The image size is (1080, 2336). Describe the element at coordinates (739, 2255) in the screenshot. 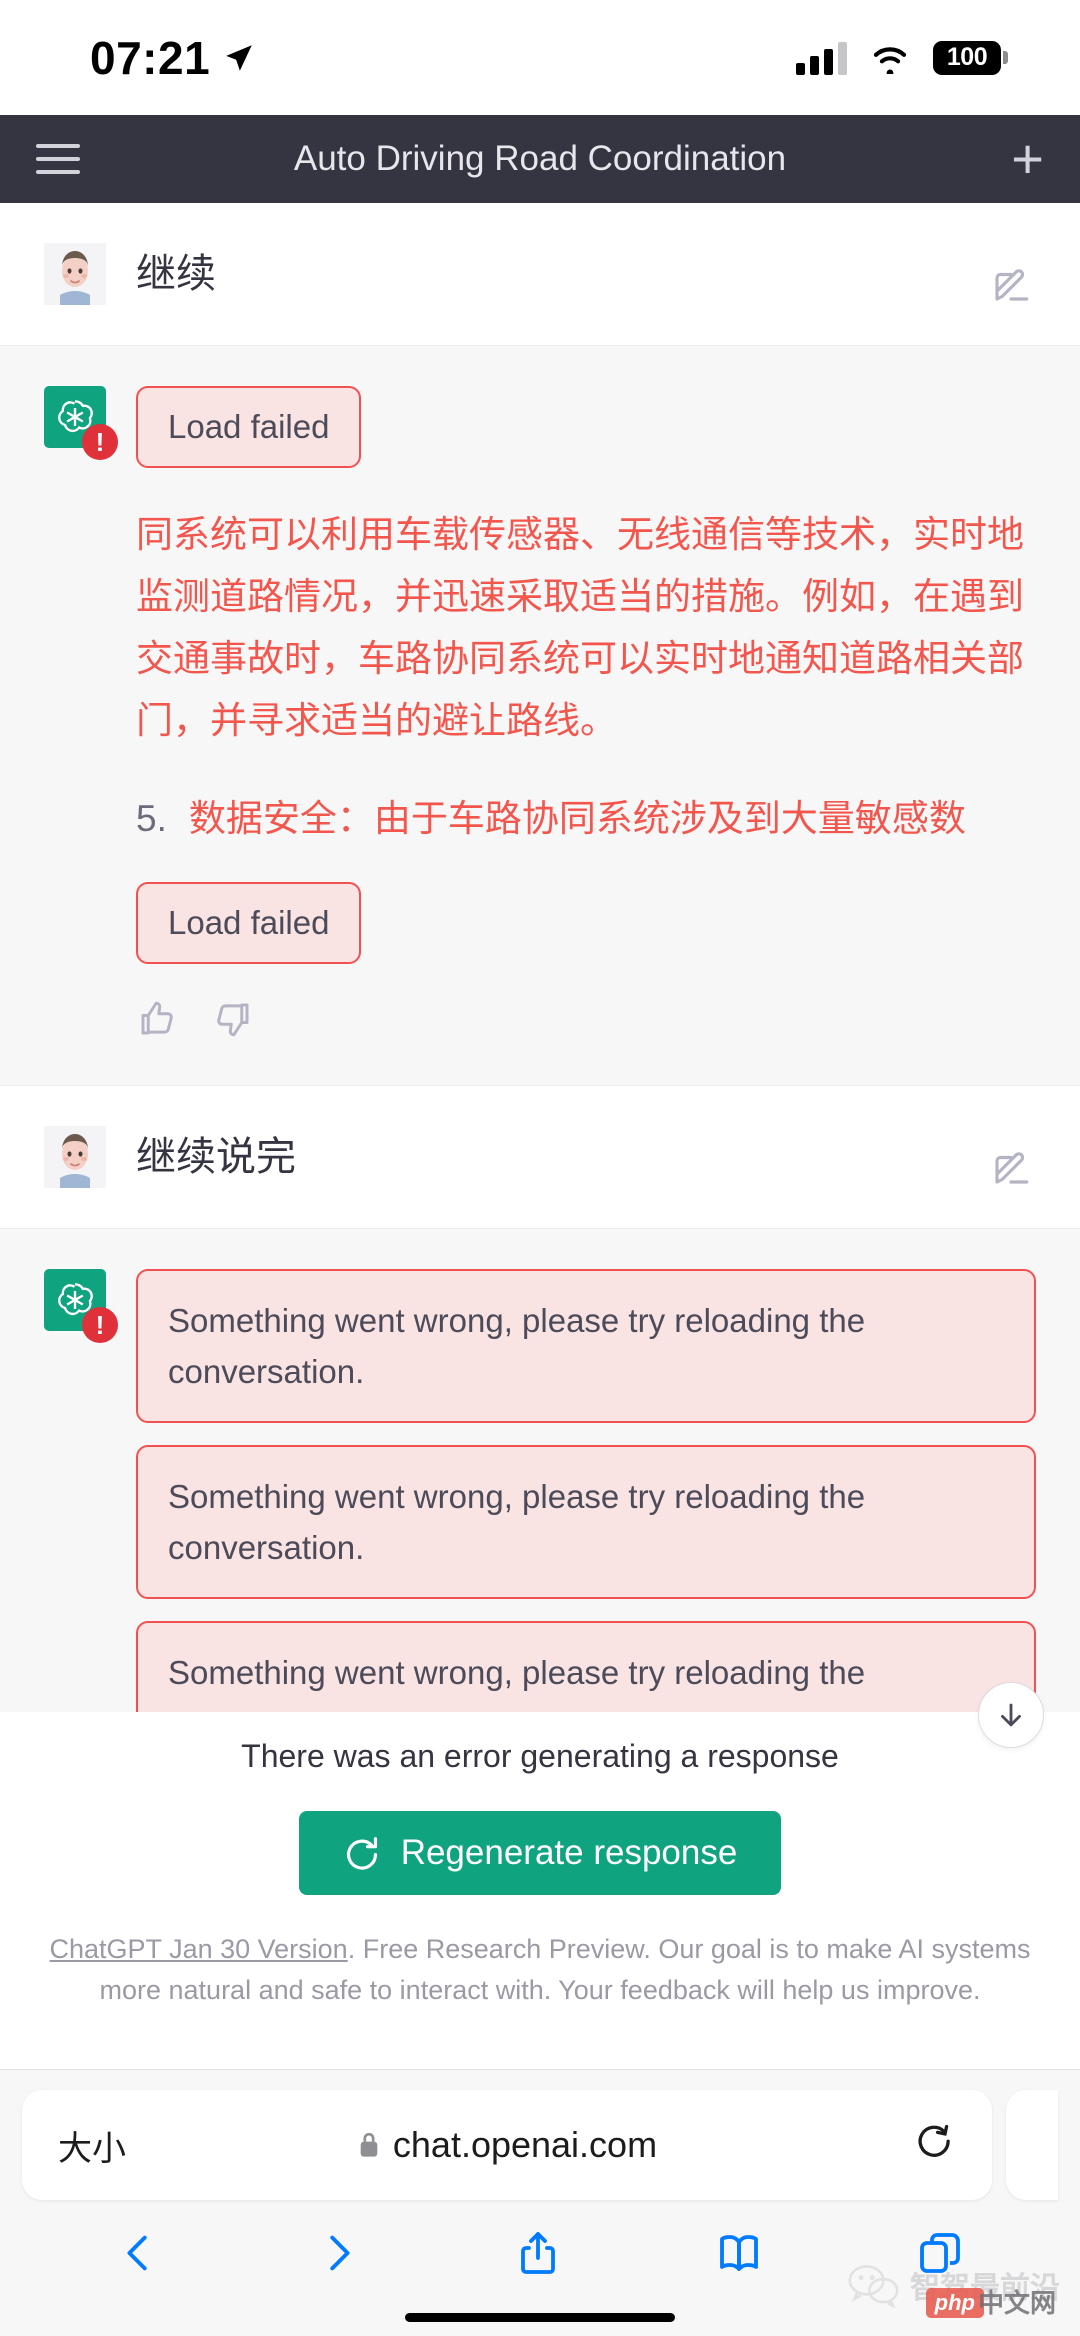

I see `bookmarks-button` at that location.